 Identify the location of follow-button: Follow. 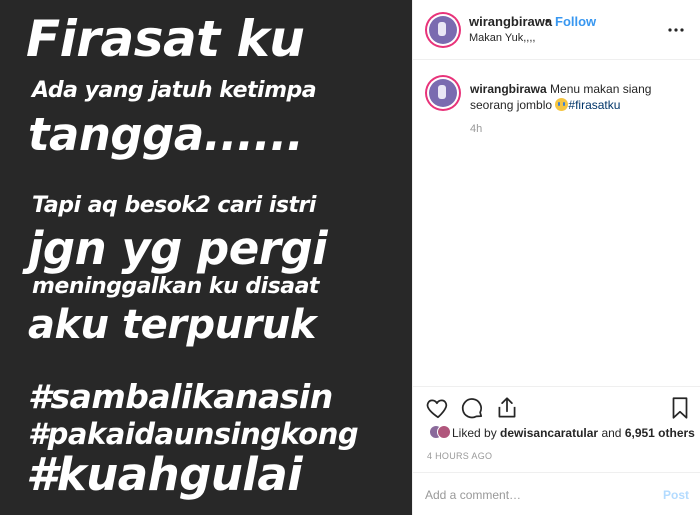
(575, 21).